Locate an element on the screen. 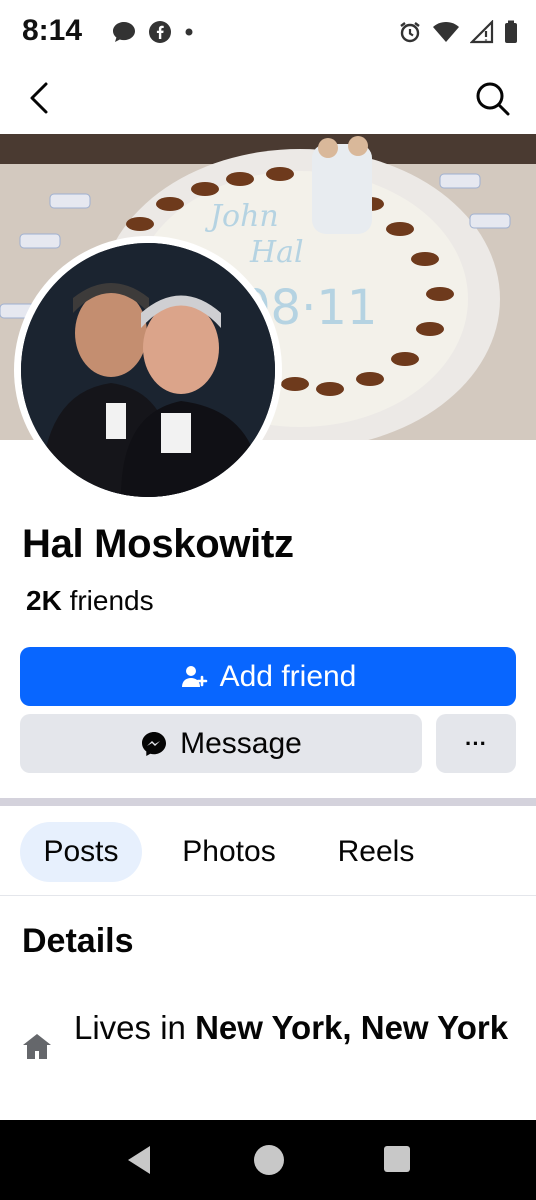  status-right-icons is located at coordinates (458, 32).